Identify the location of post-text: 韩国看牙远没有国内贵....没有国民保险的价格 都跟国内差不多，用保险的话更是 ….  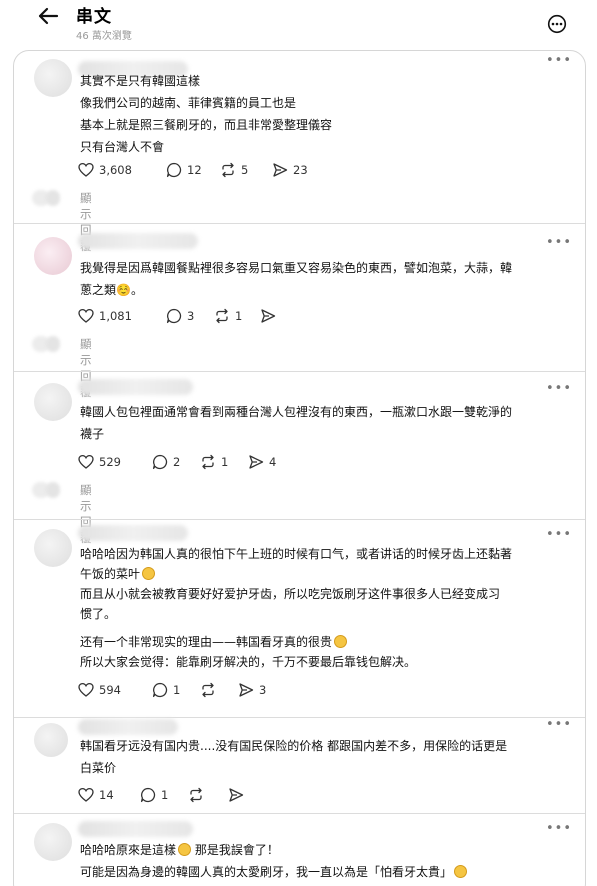
(294, 757).